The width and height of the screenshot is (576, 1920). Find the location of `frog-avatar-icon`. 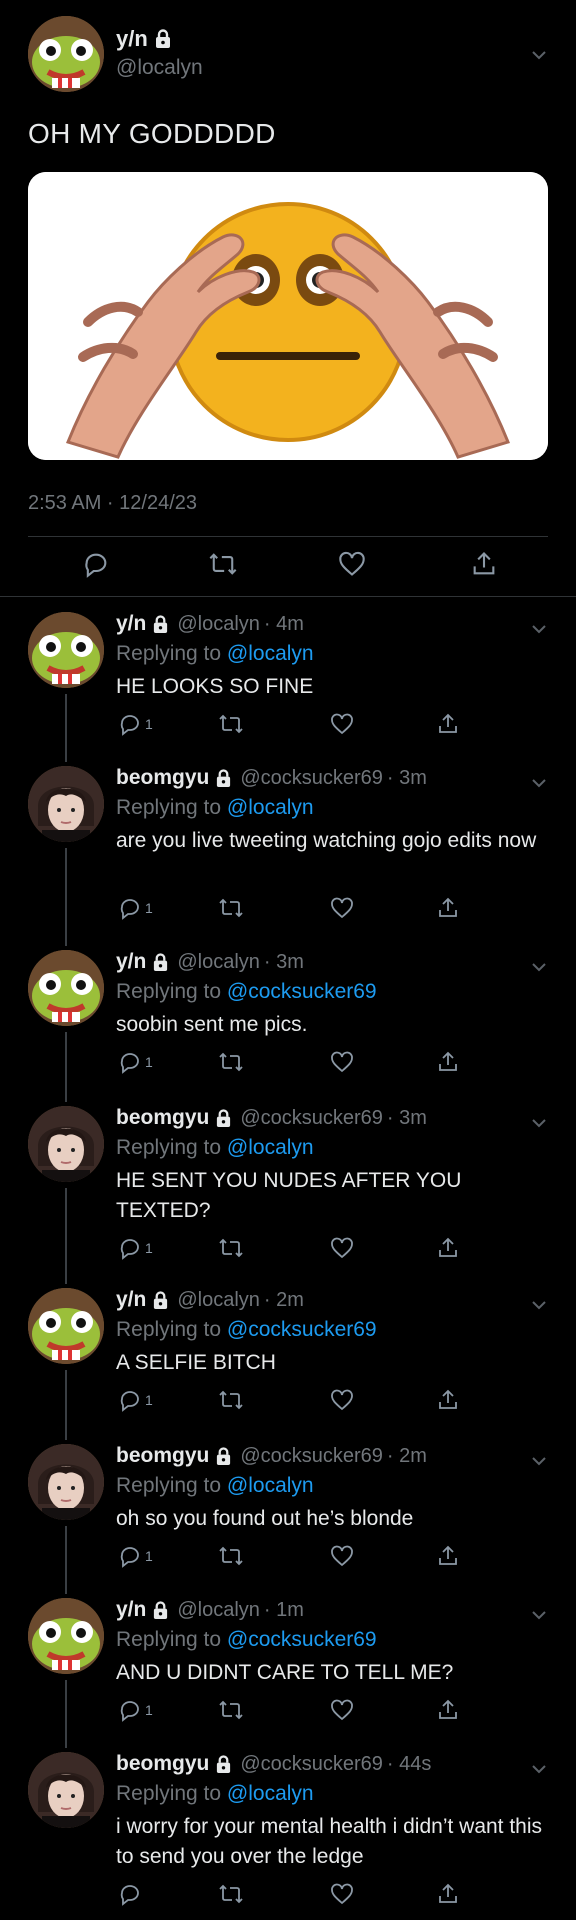

frog-avatar-icon is located at coordinates (66, 54).